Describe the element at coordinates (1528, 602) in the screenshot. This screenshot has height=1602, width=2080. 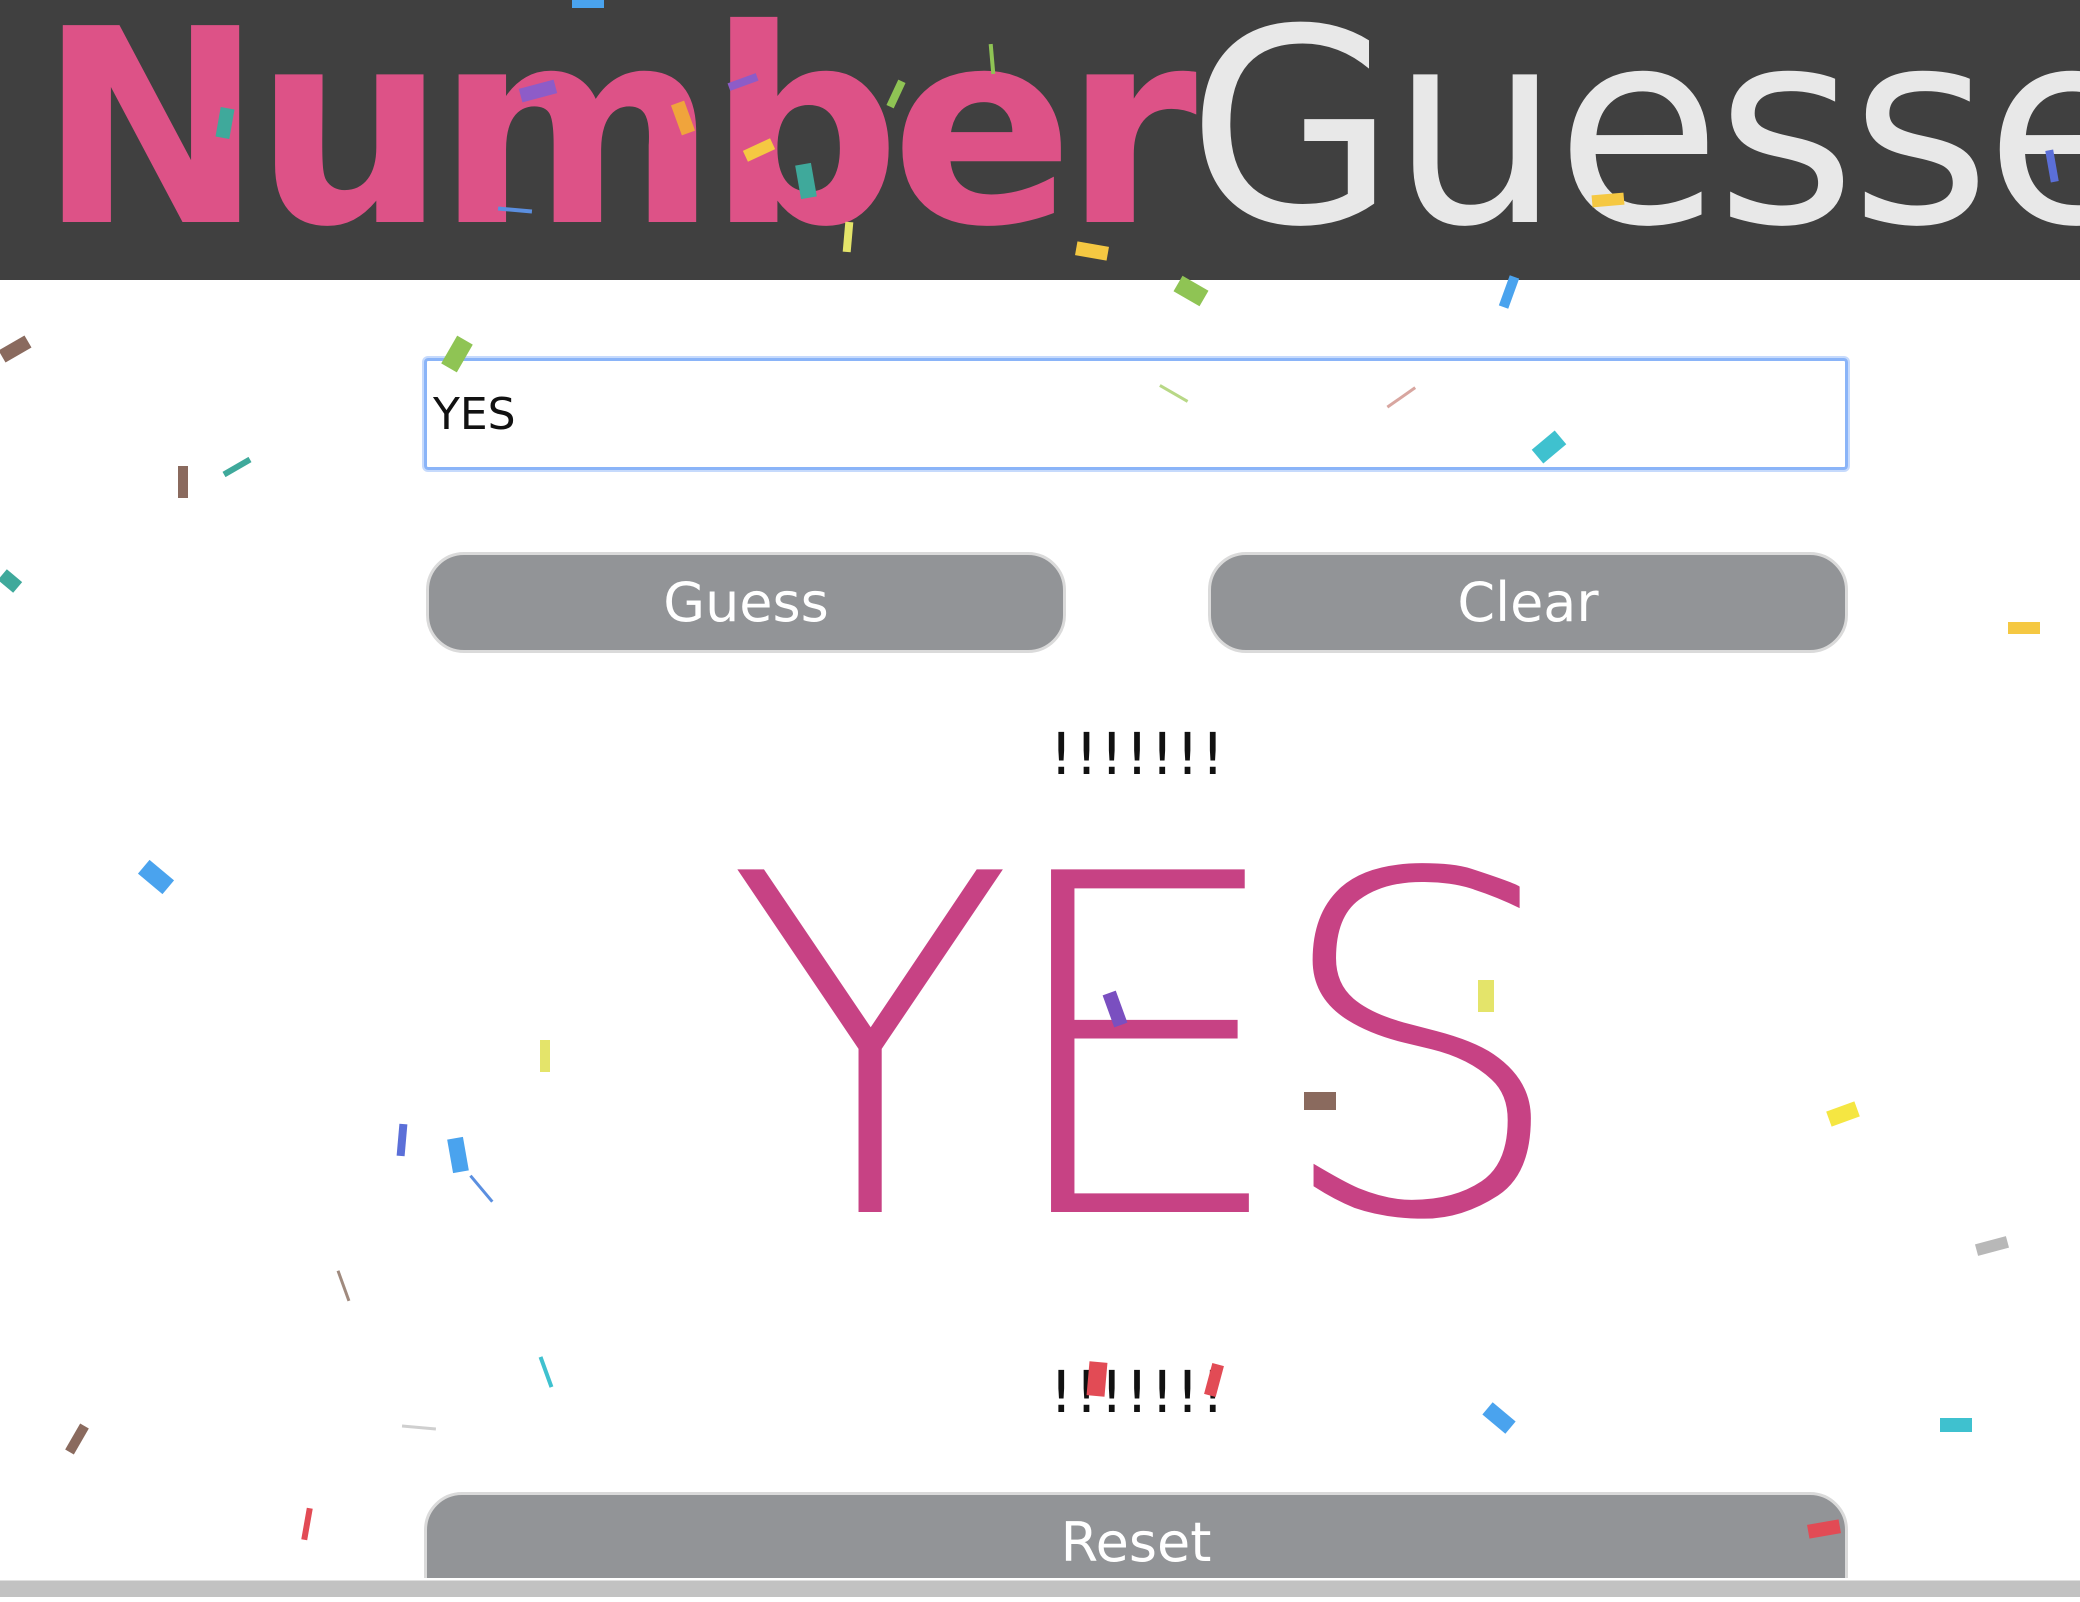
I see `clear-button: Clear` at that location.